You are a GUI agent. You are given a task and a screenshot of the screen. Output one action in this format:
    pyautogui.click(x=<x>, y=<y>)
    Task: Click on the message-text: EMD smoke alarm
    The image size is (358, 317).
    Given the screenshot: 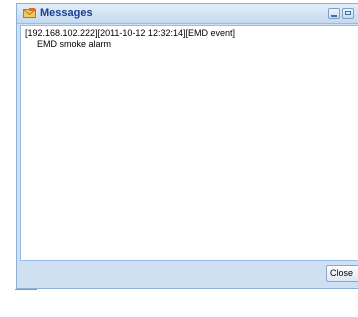 What is the action you would take?
    pyautogui.click(x=74, y=44)
    